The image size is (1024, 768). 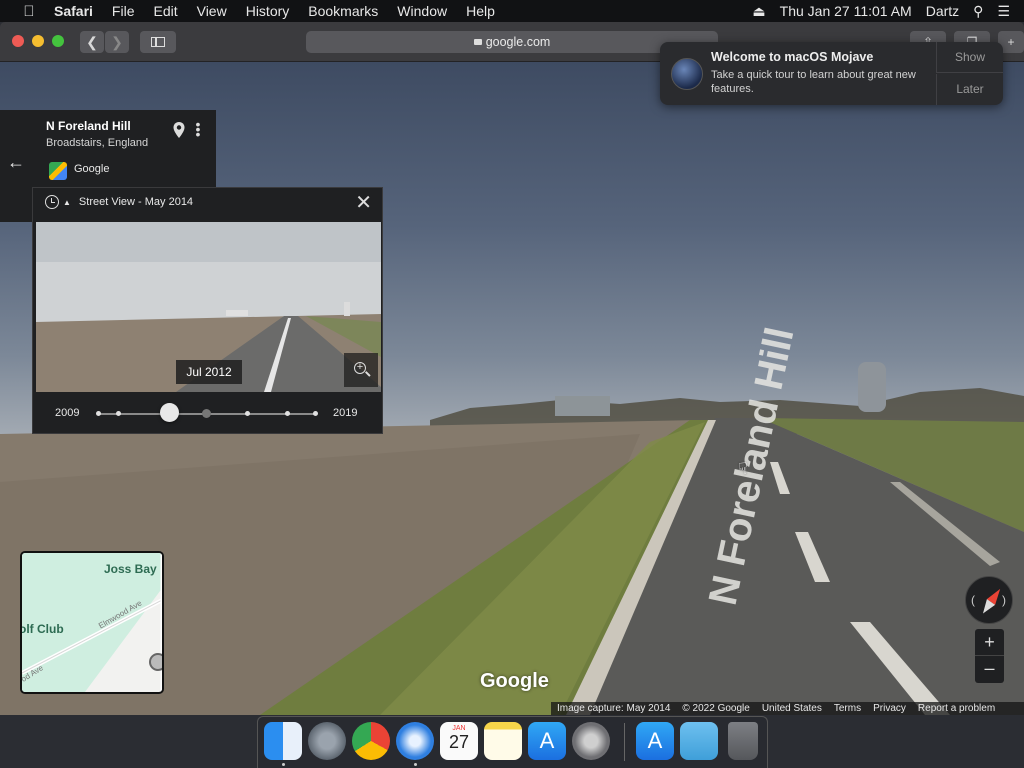 I want to click on dock: JAN 27 A A, so click(x=512, y=742).